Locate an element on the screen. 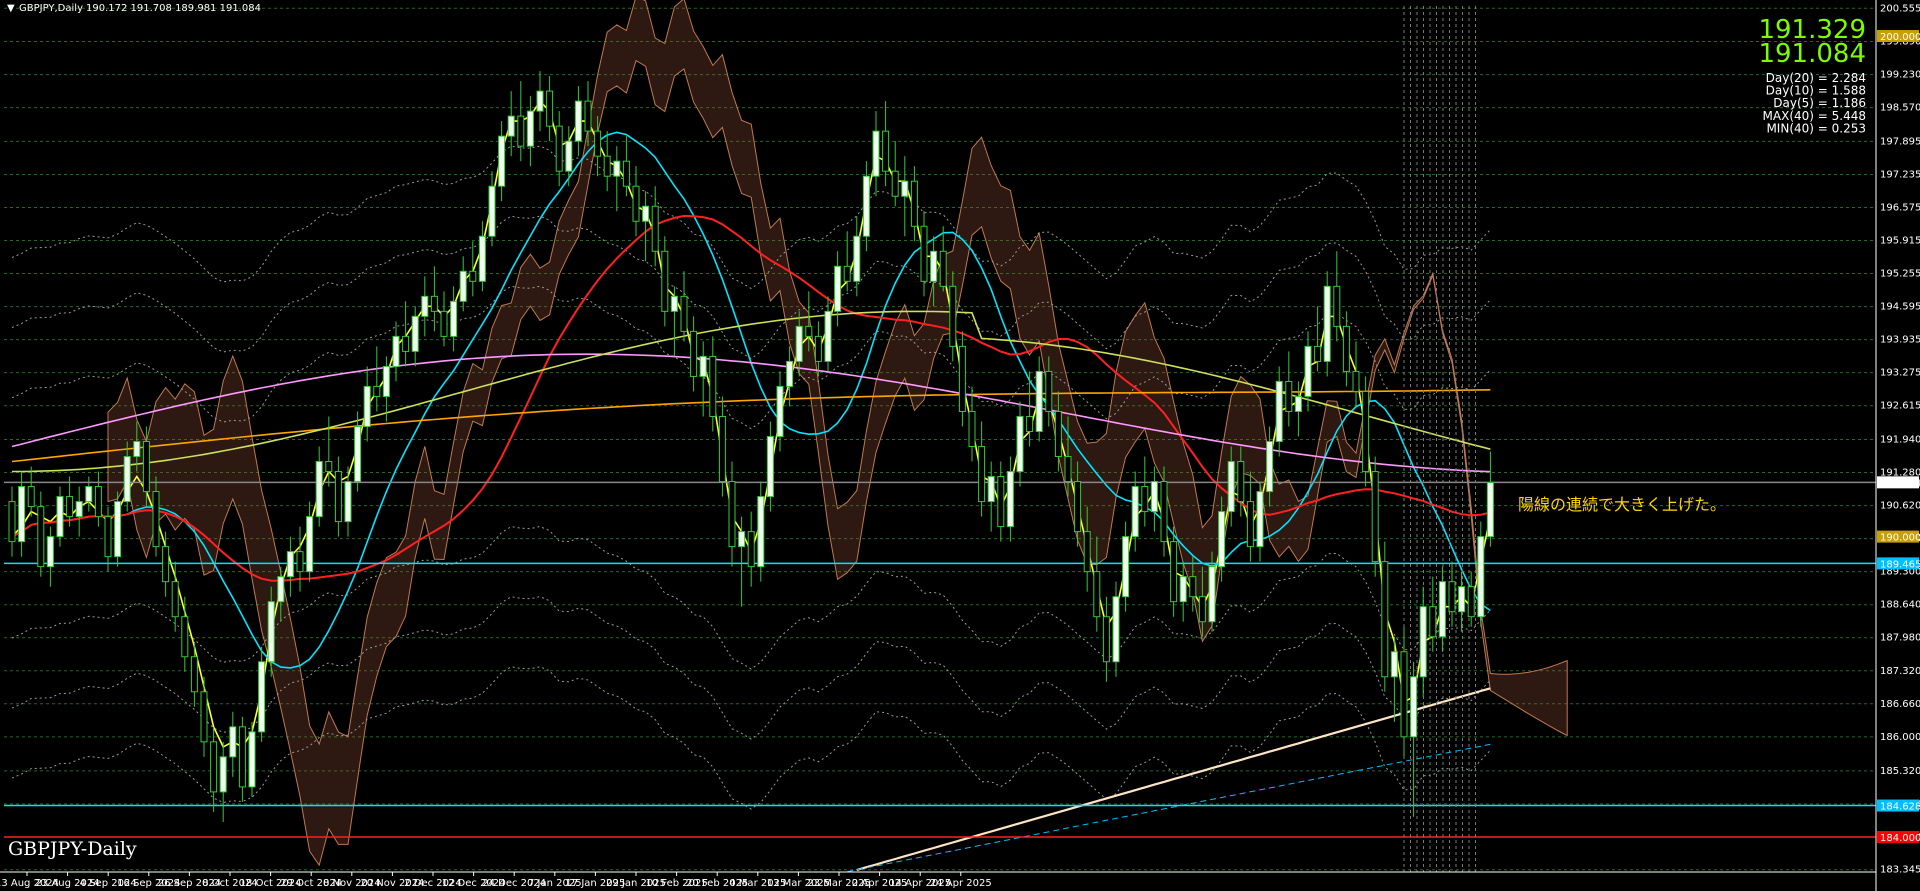 This screenshot has height=891, width=1920. y-tick-label: 187.320 is located at coordinates (1900, 671).